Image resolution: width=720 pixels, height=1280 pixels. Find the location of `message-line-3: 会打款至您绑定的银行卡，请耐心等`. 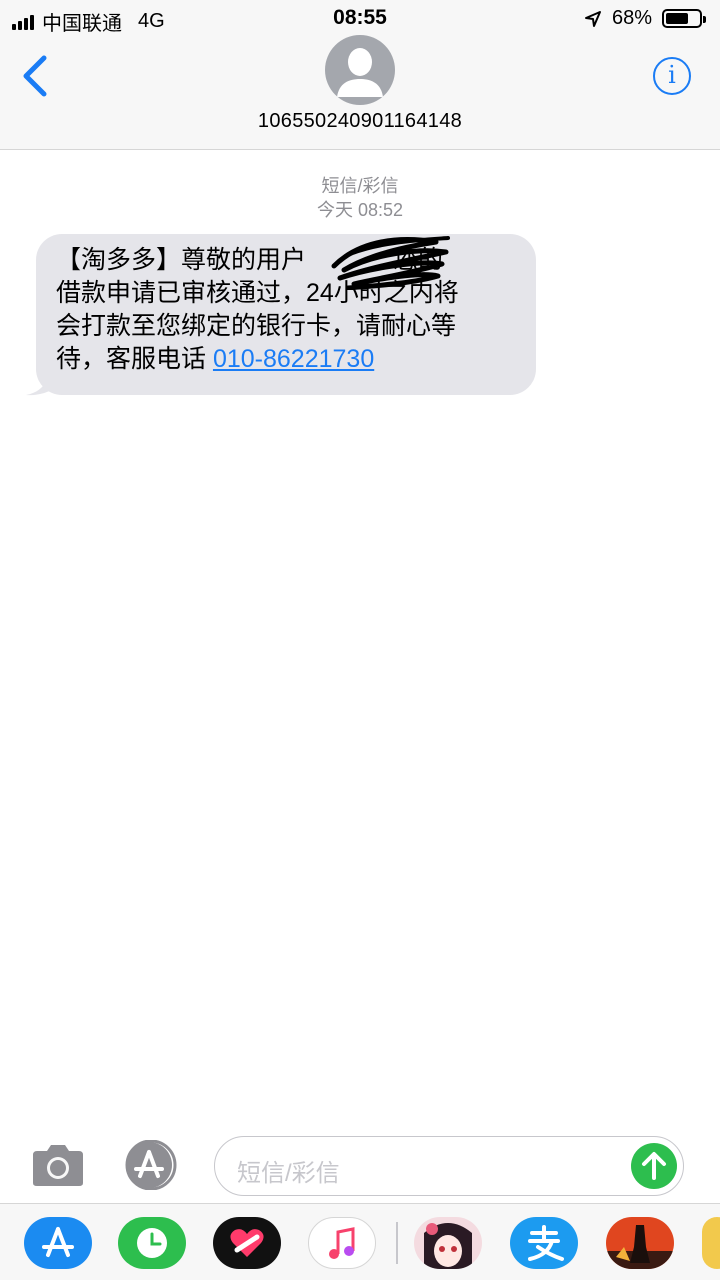

message-line-3: 会打款至您绑定的银行卡，请耐心等 is located at coordinates (256, 326).